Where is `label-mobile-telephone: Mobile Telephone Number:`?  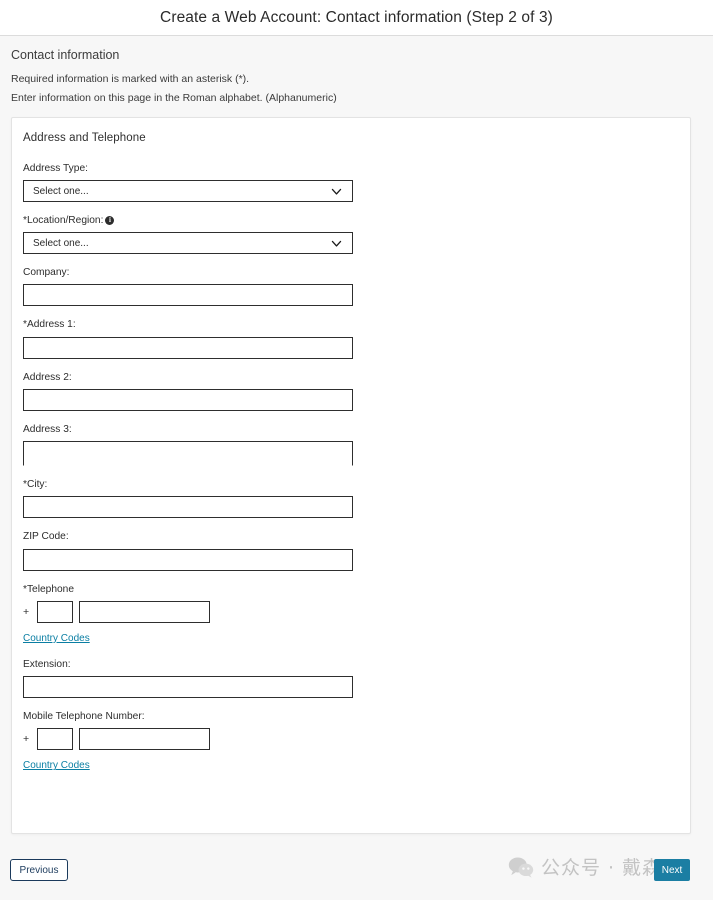 label-mobile-telephone: Mobile Telephone Number: is located at coordinates (84, 717).